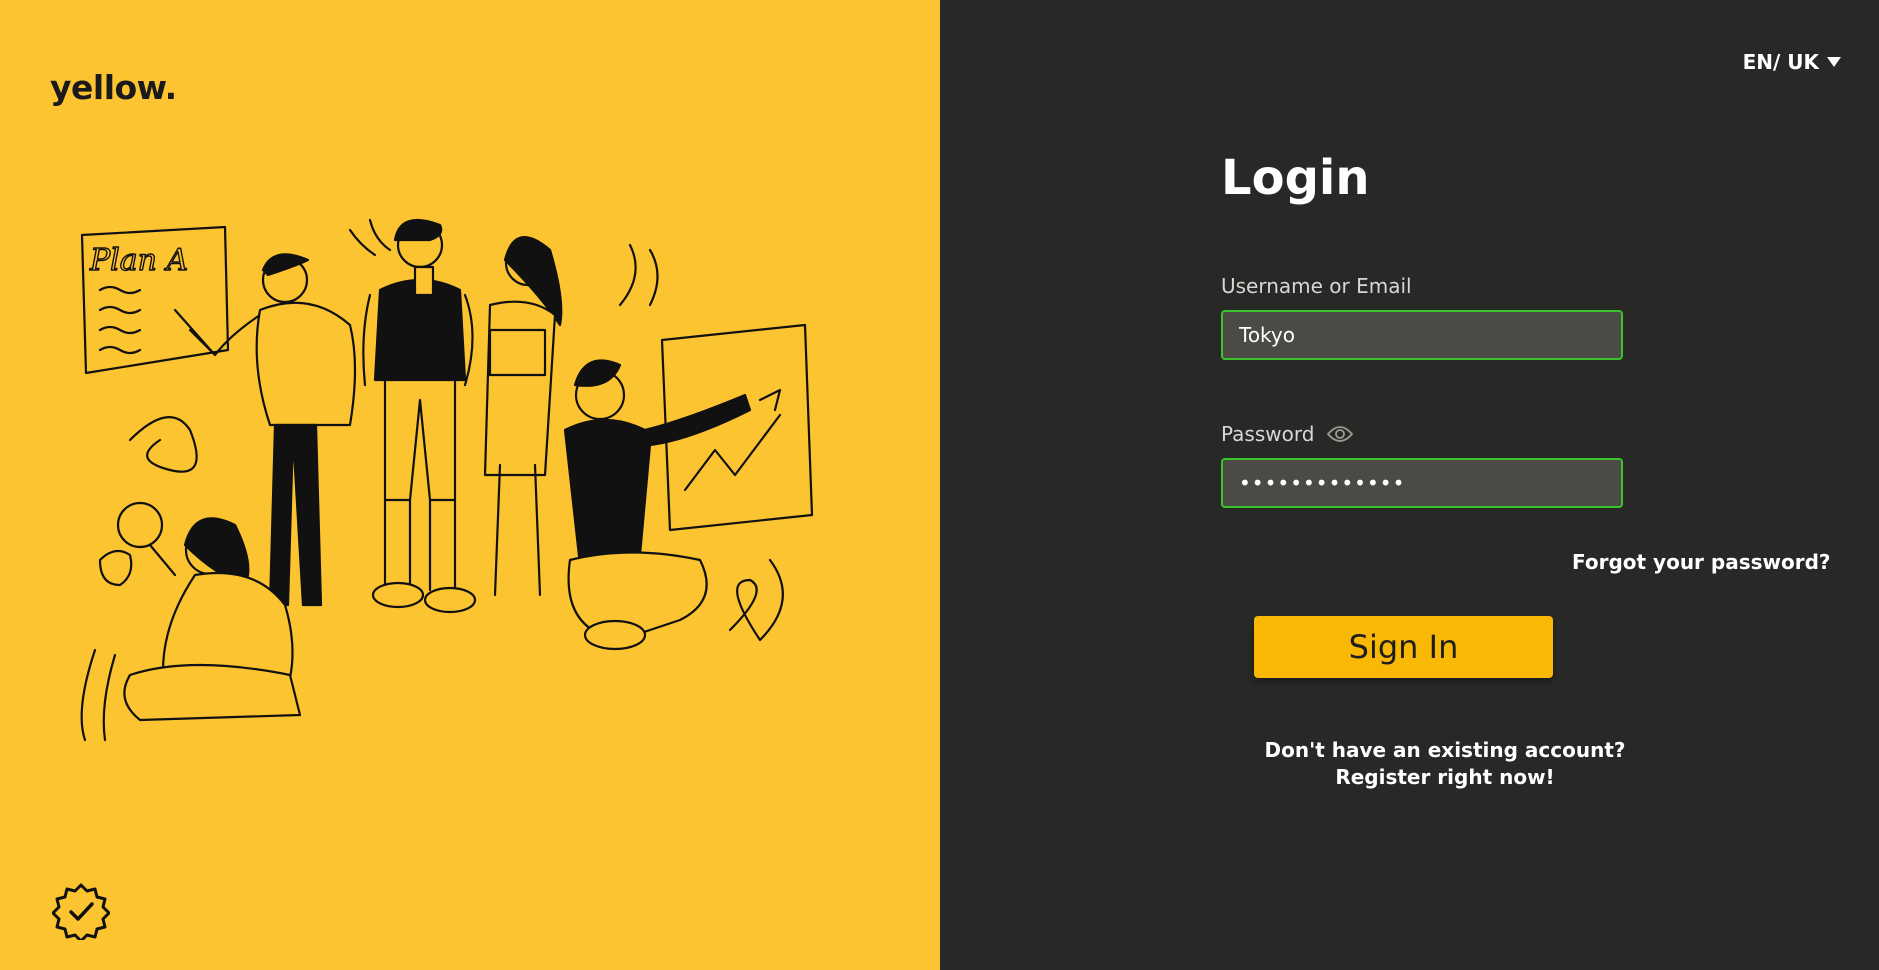  I want to click on no-account-text: Don't have an existing account?, so click(1445, 750).